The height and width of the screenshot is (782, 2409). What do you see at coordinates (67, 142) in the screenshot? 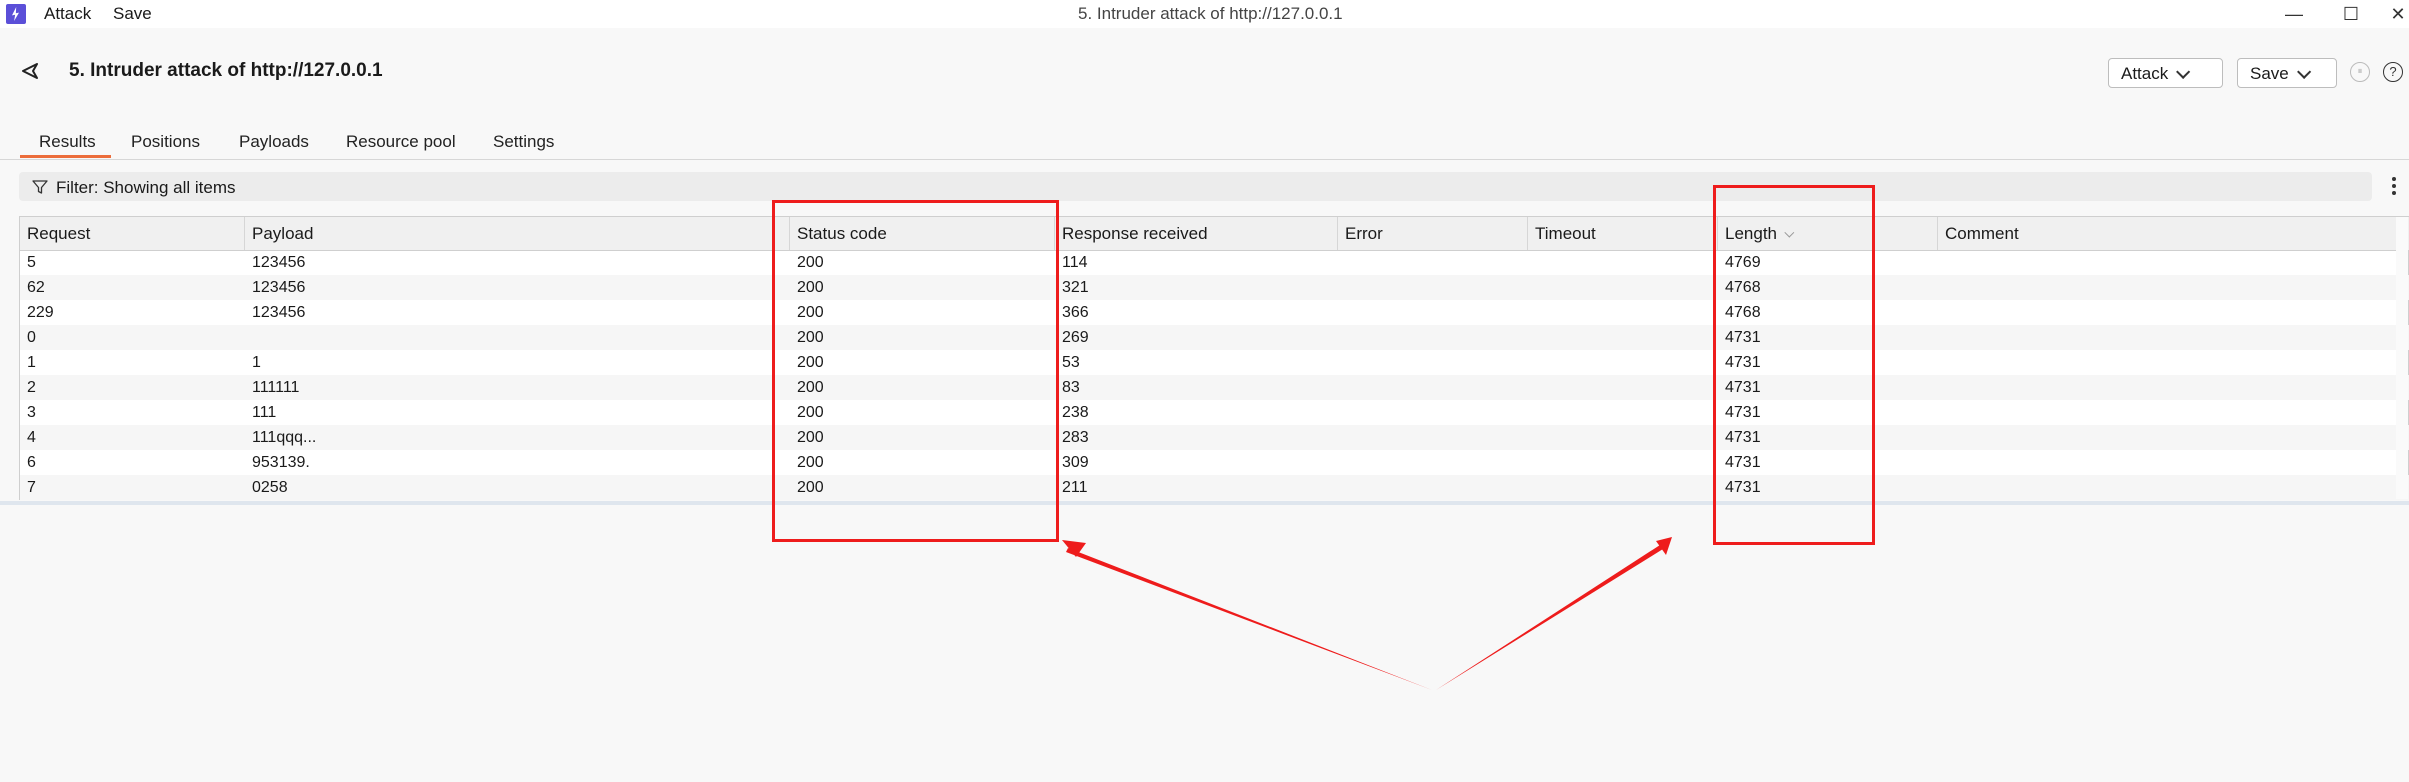
I see `tab-results: Results` at bounding box center [67, 142].